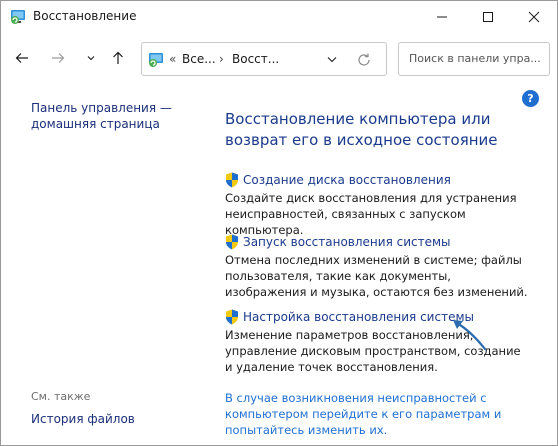  I want to click on arrow-left-icon, so click(21, 58).